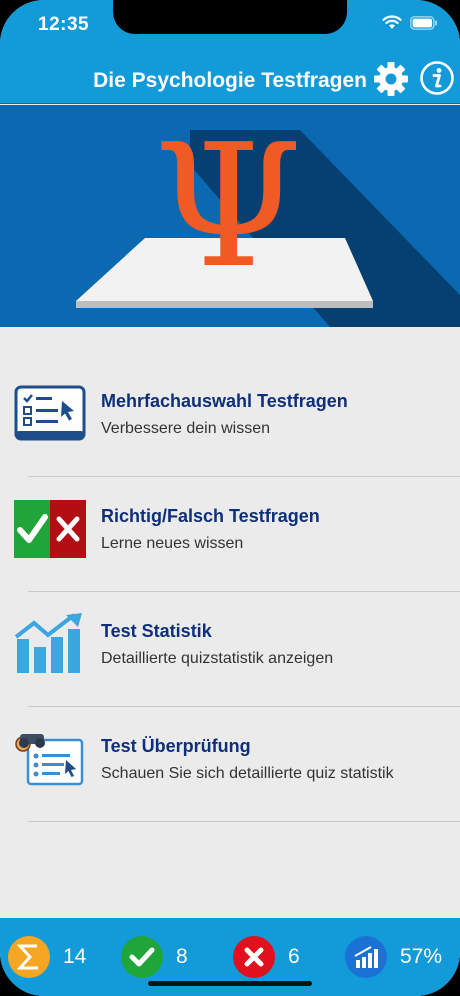  What do you see at coordinates (50, 760) in the screenshot?
I see `review-icon` at bounding box center [50, 760].